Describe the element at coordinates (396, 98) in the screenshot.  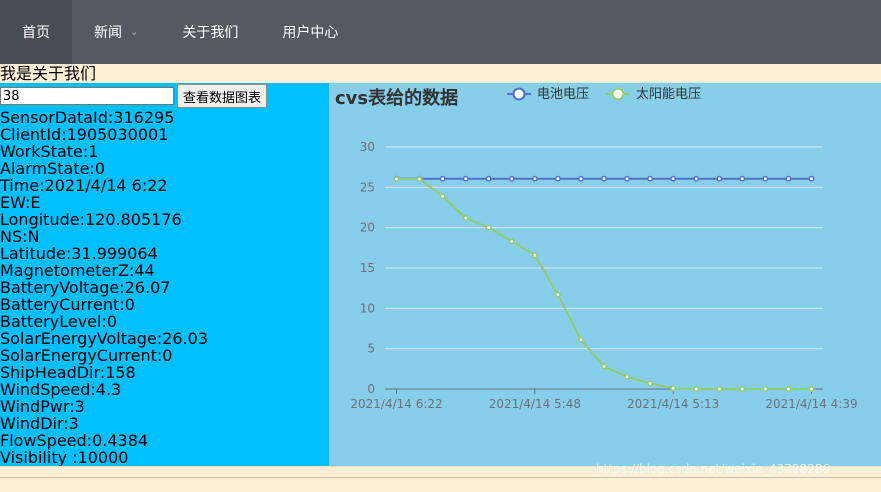
I see `chart-title: cvs表给的数据` at that location.